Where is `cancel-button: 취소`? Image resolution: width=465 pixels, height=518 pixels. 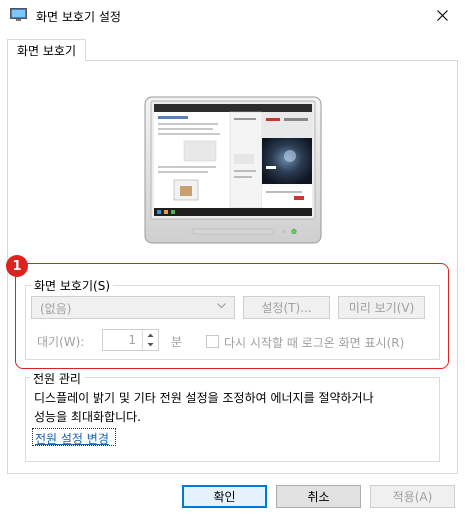
cancel-button: 취소 is located at coordinates (318, 496).